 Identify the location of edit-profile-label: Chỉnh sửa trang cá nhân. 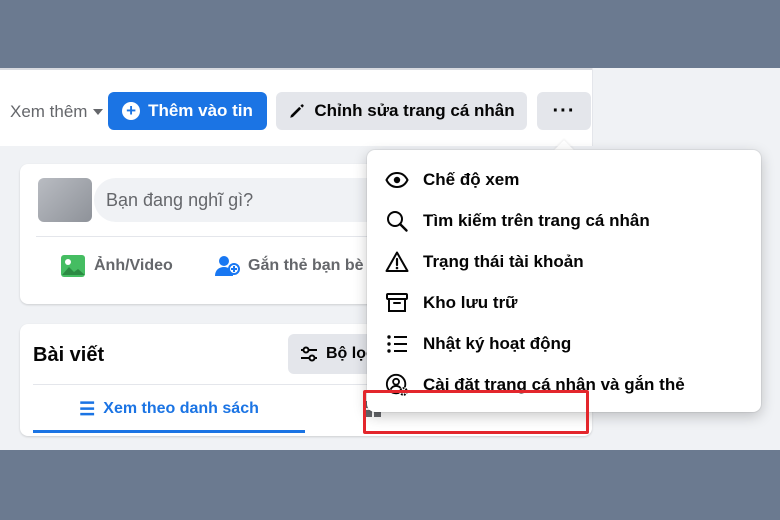
(414, 110).